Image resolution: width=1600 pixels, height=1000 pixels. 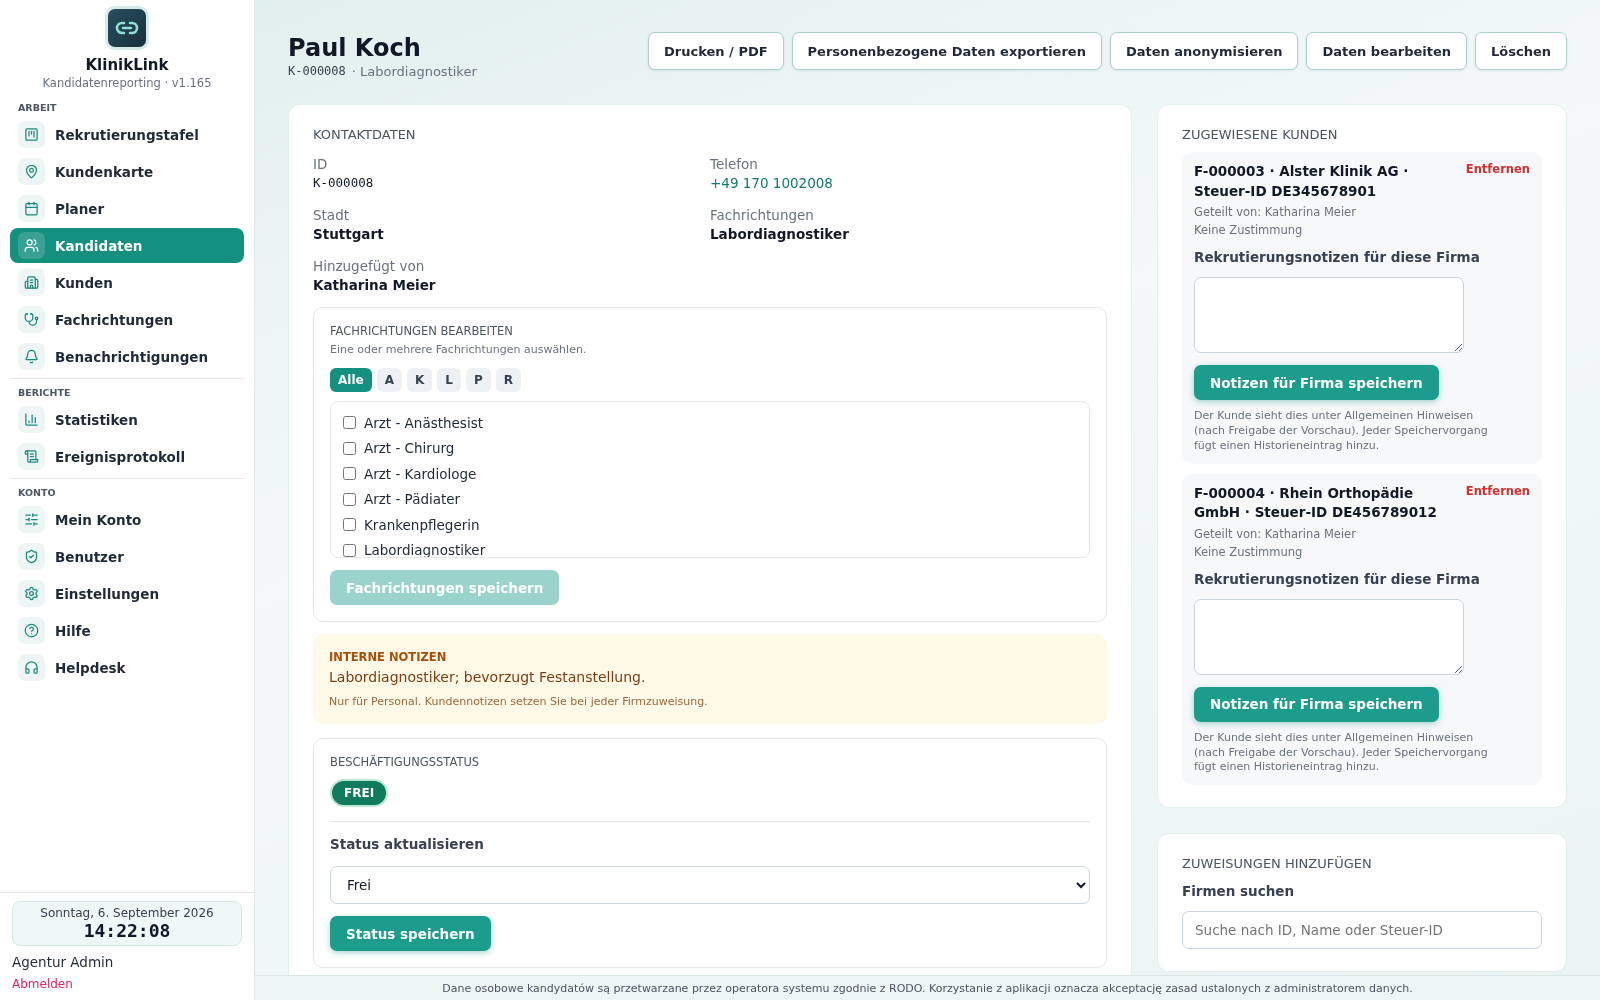 I want to click on bar-chart-icon, so click(x=31, y=419).